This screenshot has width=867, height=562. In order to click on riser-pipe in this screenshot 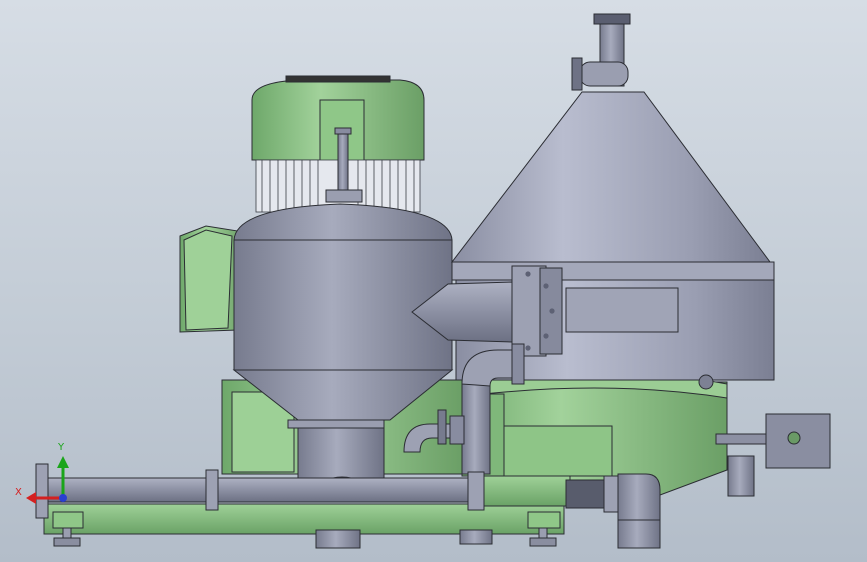, I will do `click(476, 429)`.